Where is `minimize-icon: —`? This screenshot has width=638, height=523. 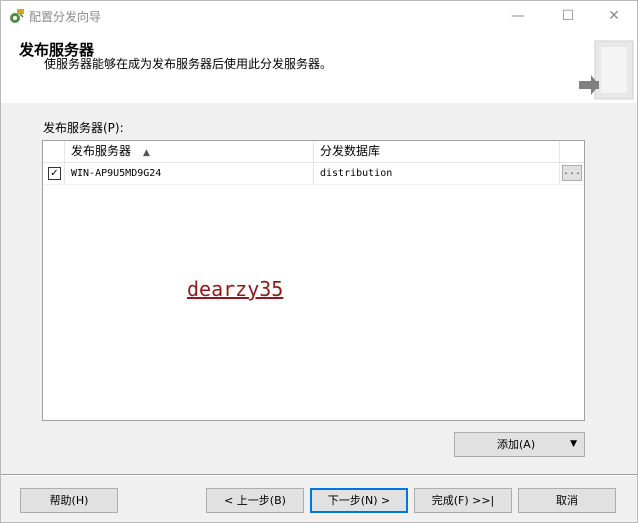 minimize-icon: — is located at coordinates (518, 16).